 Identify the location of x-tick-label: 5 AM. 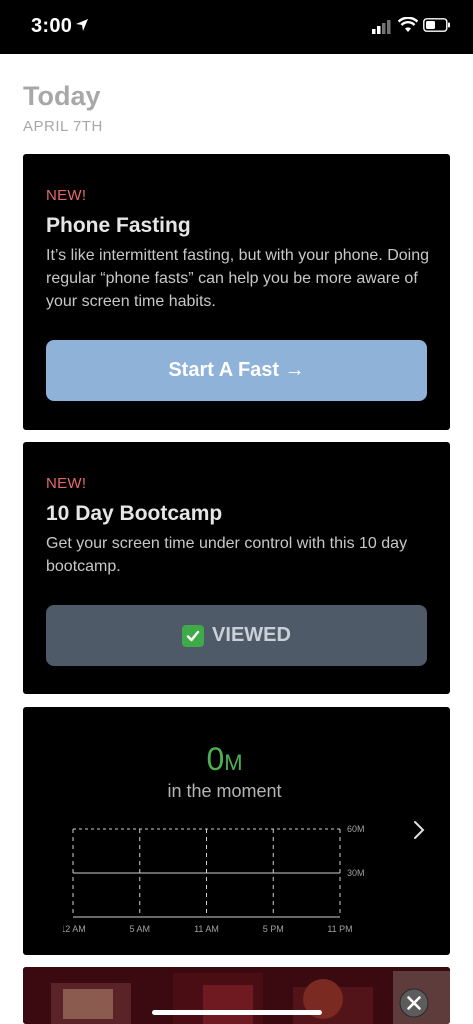
(139, 929).